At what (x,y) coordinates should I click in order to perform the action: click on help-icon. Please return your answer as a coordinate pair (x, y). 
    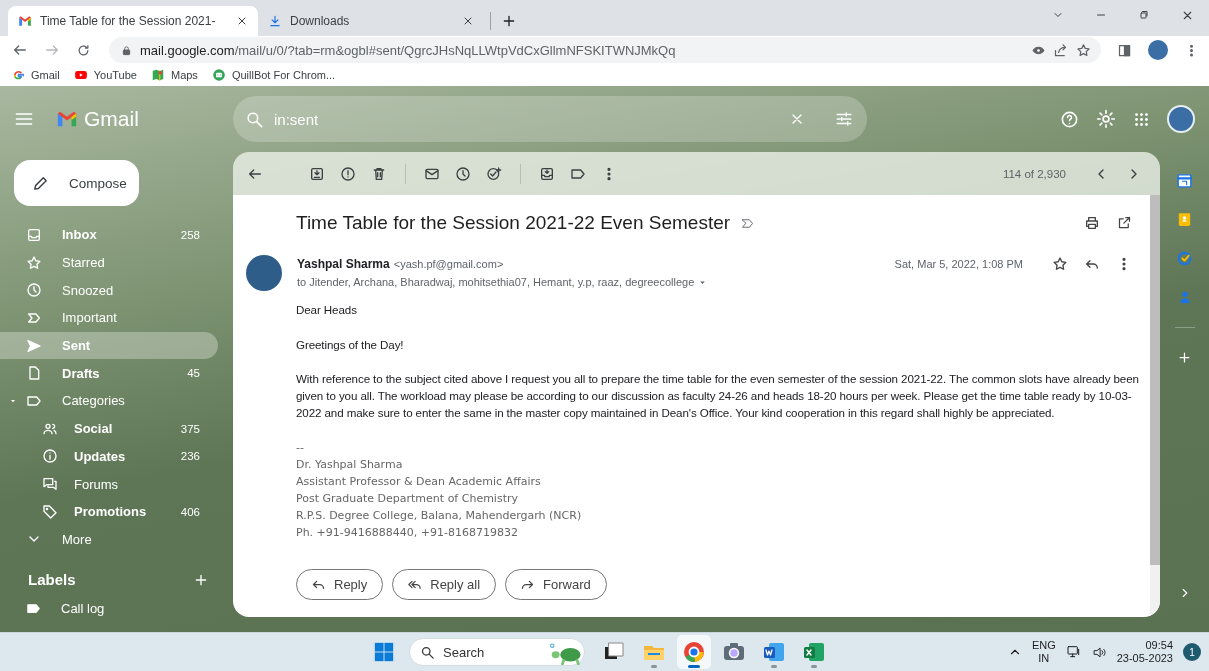
    Looking at the image, I should click on (1069, 119).